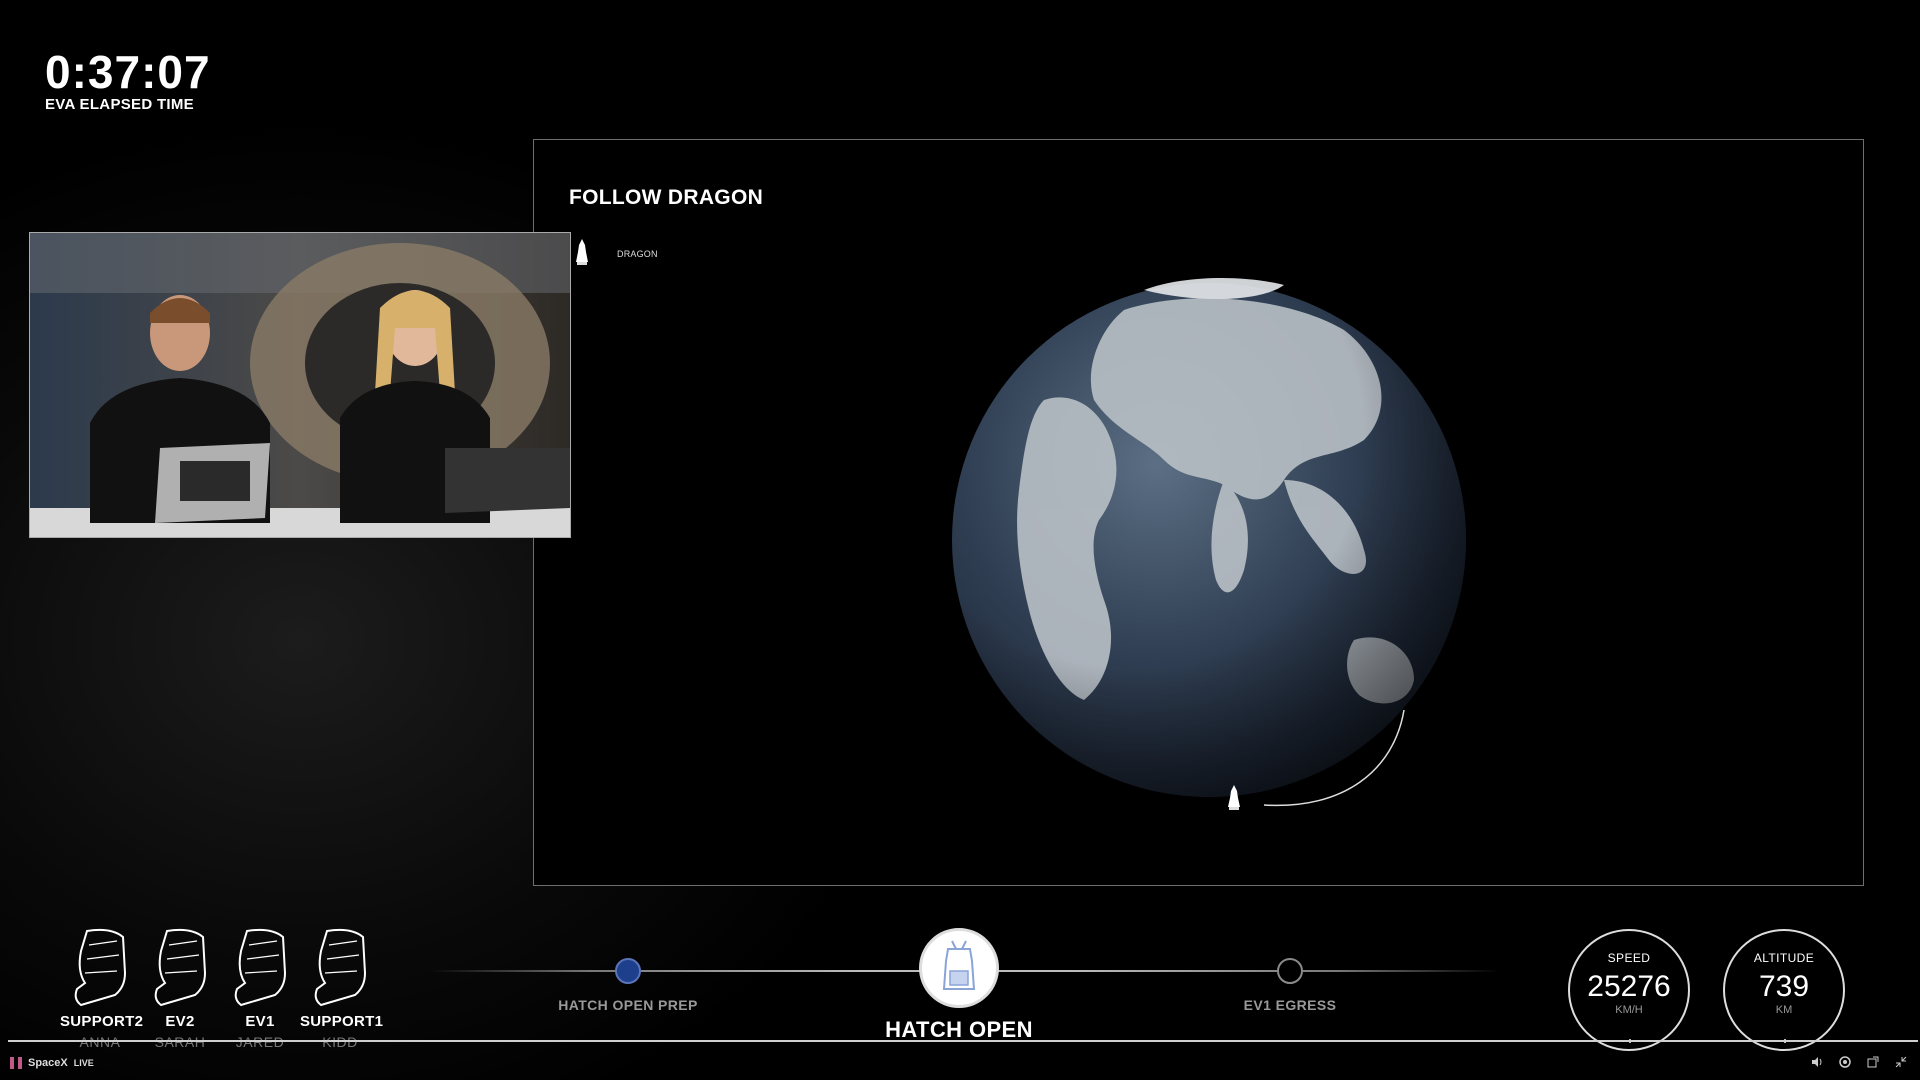 Image resolution: width=1920 pixels, height=1080 pixels. What do you see at coordinates (1290, 1005) in the screenshot?
I see `timeline-label-ev1-egress: EV1 EGRESS` at bounding box center [1290, 1005].